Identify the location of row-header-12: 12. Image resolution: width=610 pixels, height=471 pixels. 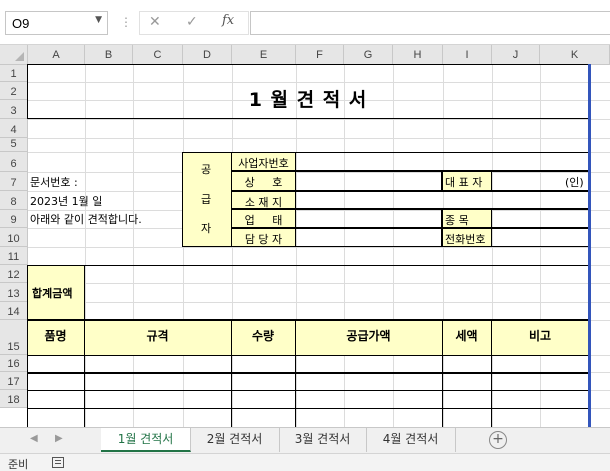
(14, 274).